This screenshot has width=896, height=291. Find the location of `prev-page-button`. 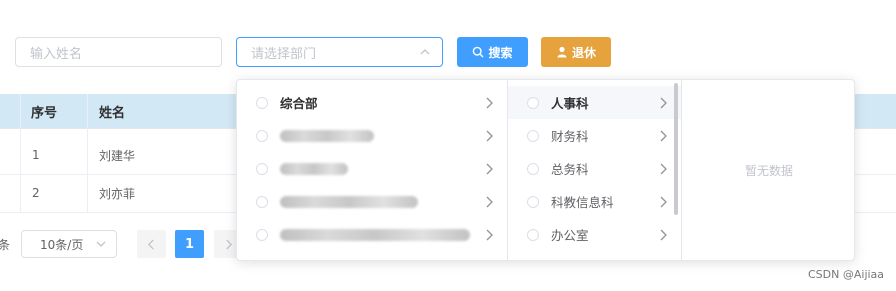

prev-page-button is located at coordinates (151, 244).